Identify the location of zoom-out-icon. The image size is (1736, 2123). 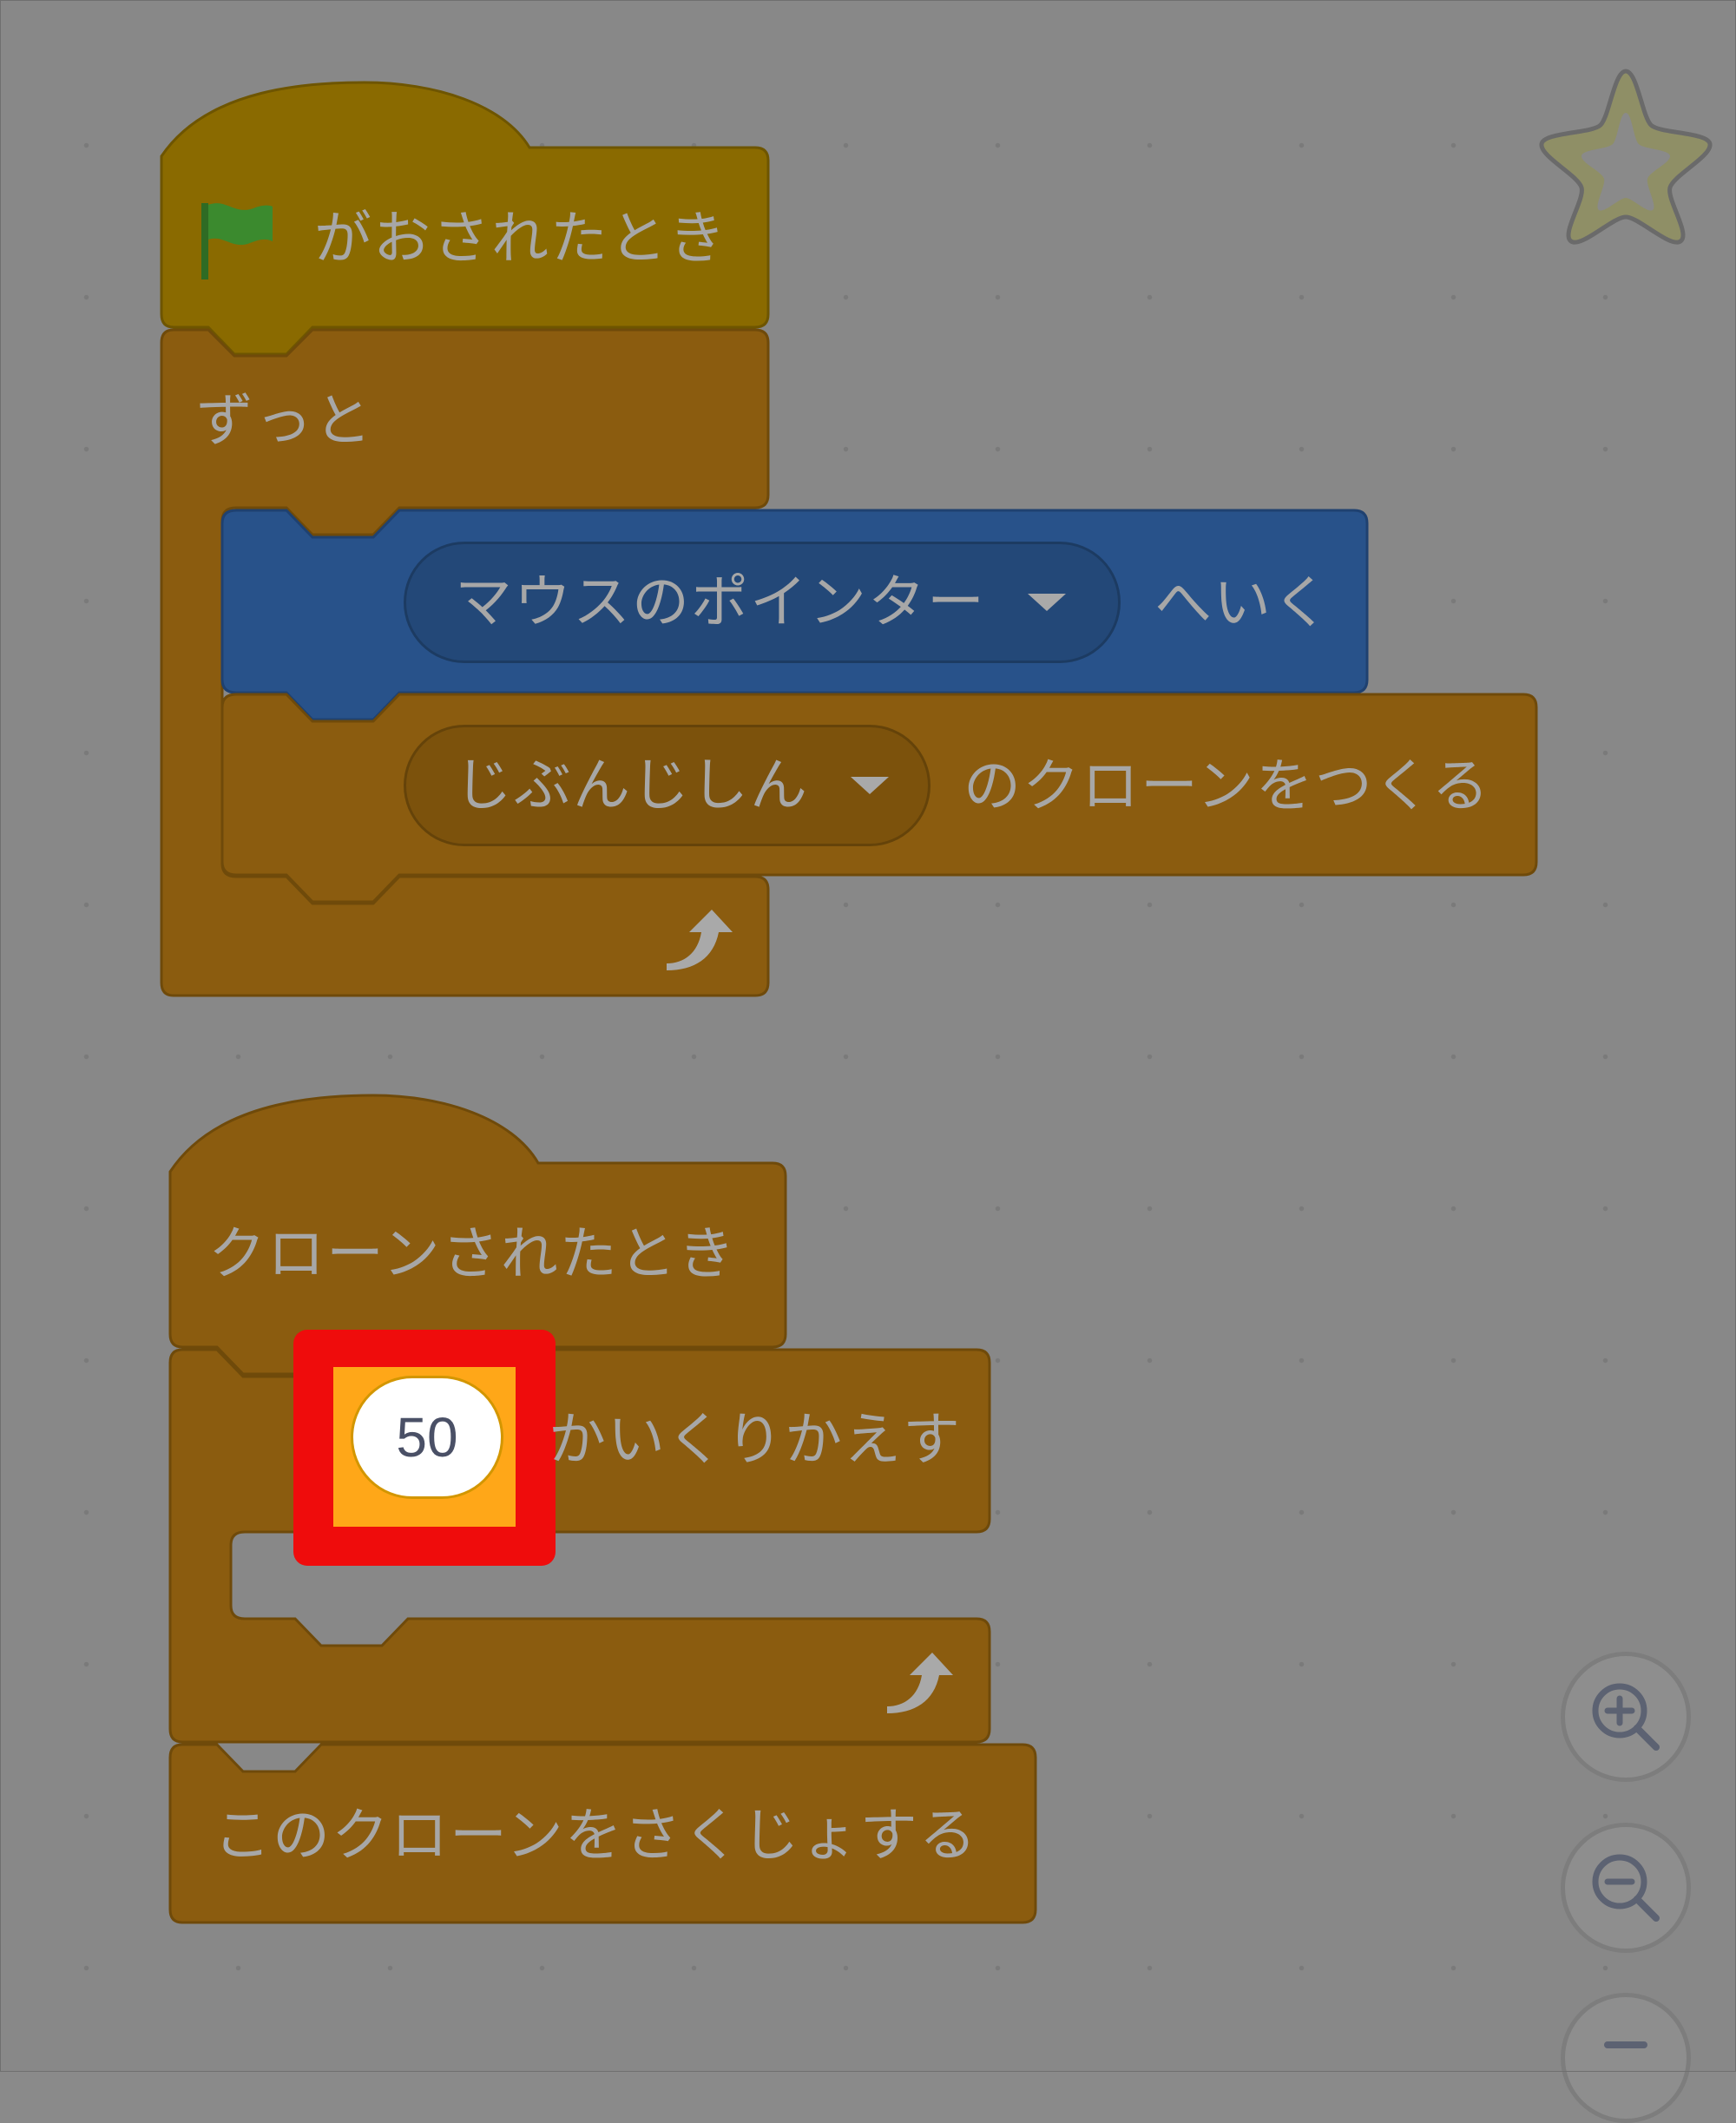
(1626, 1888).